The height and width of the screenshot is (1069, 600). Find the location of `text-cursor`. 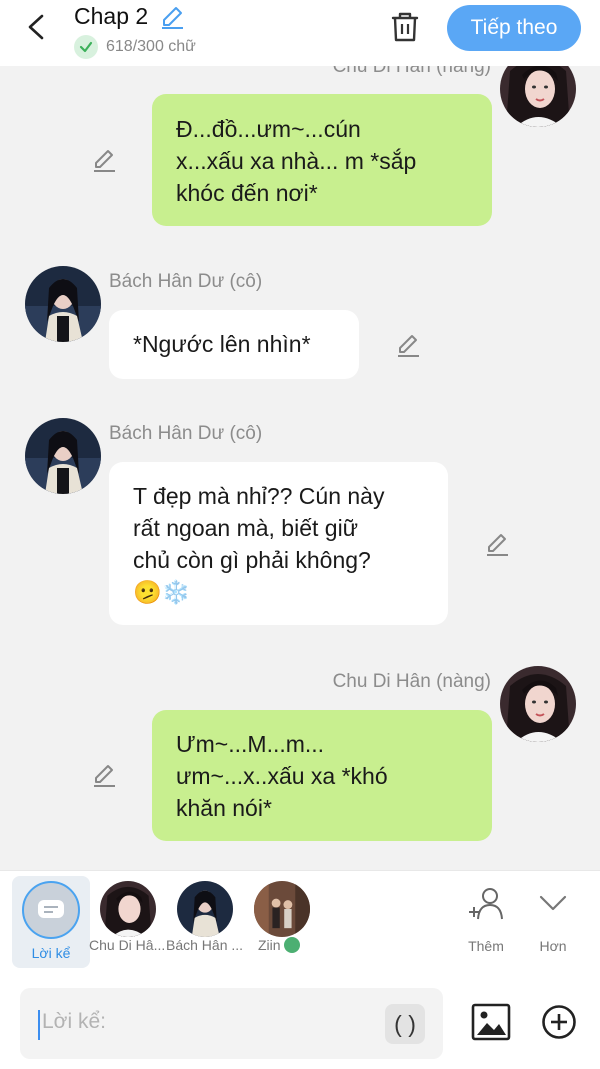

text-cursor is located at coordinates (39, 1025).